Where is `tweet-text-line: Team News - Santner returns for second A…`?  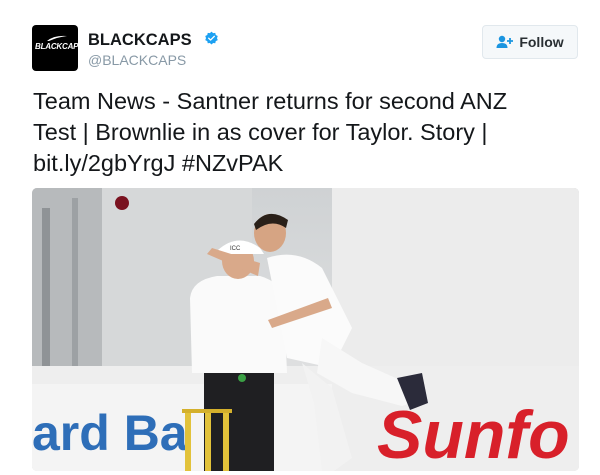 tweet-text-line: Team News - Santner returns for second A… is located at coordinates (270, 101).